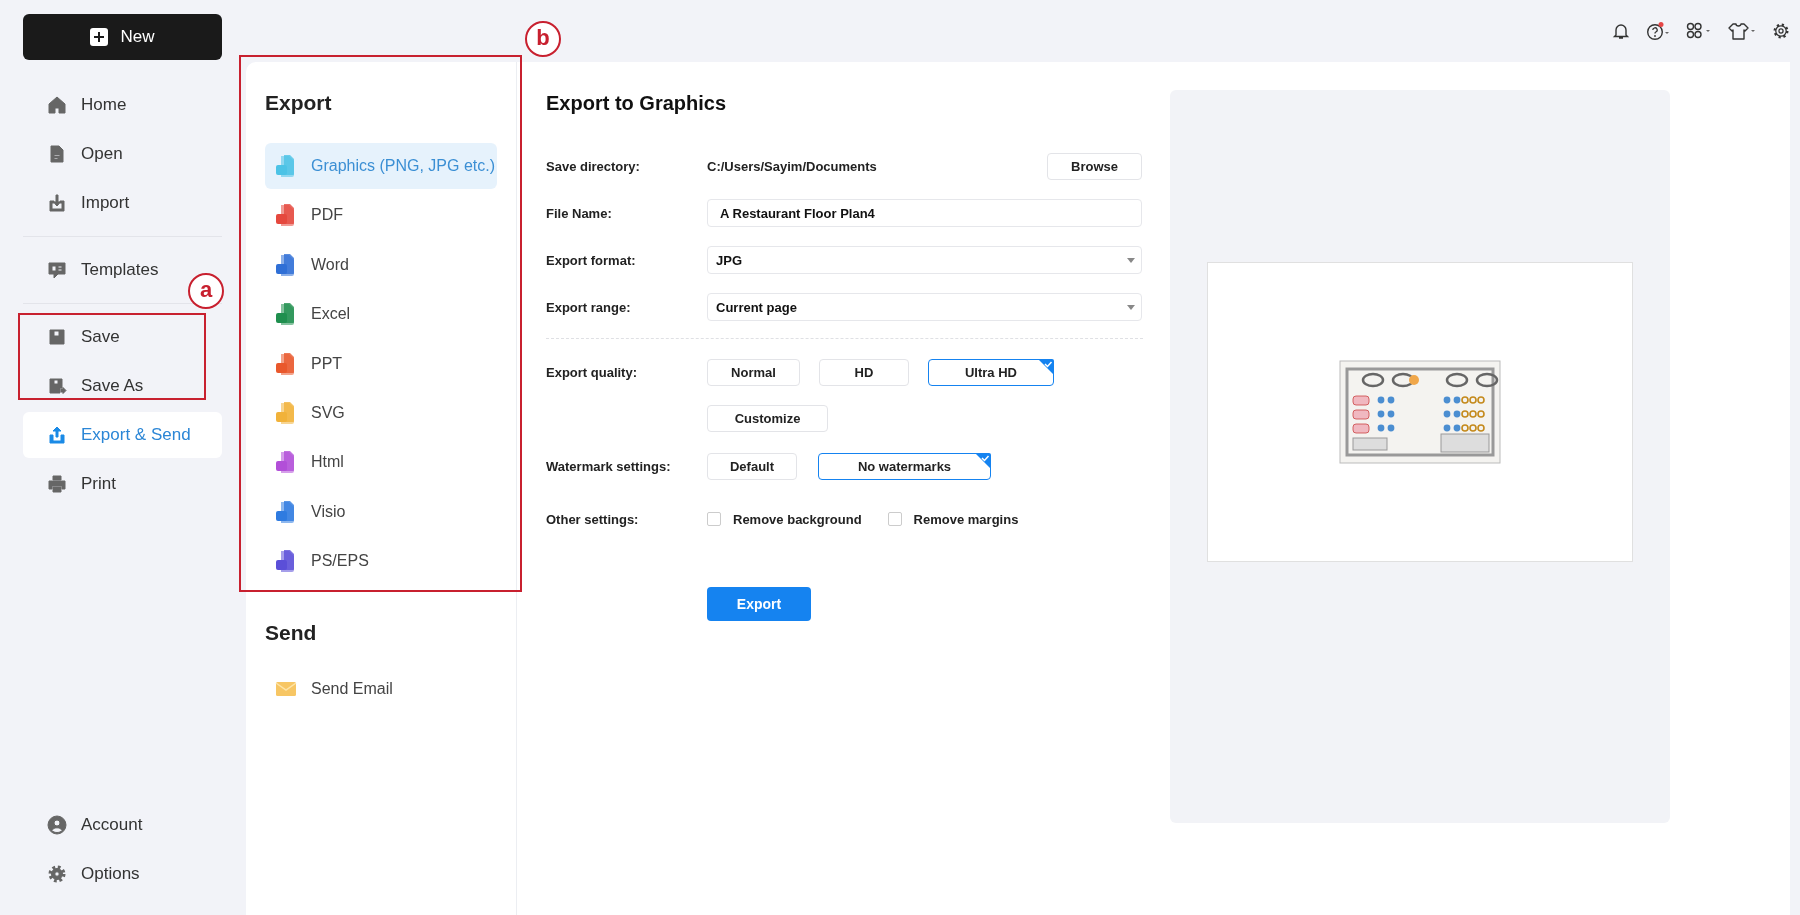  I want to click on export-option: Html, so click(381, 462).